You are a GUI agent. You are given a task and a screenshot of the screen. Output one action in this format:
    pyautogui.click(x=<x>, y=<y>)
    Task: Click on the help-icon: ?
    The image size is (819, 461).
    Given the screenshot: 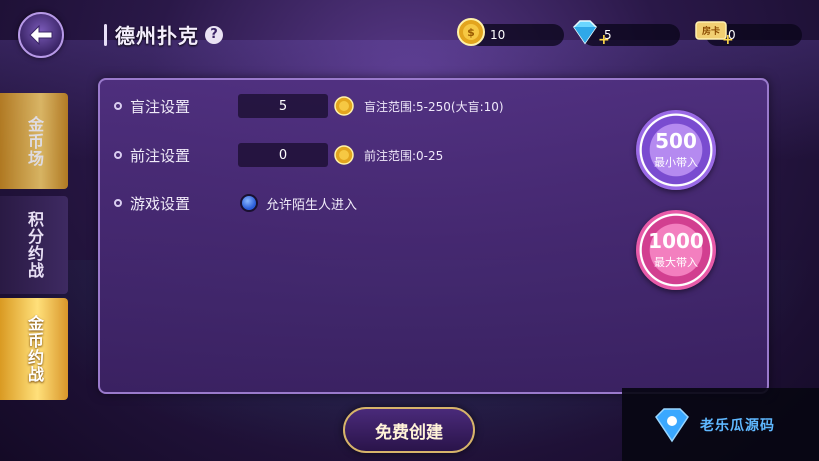 What is the action you would take?
    pyautogui.click(x=214, y=34)
    